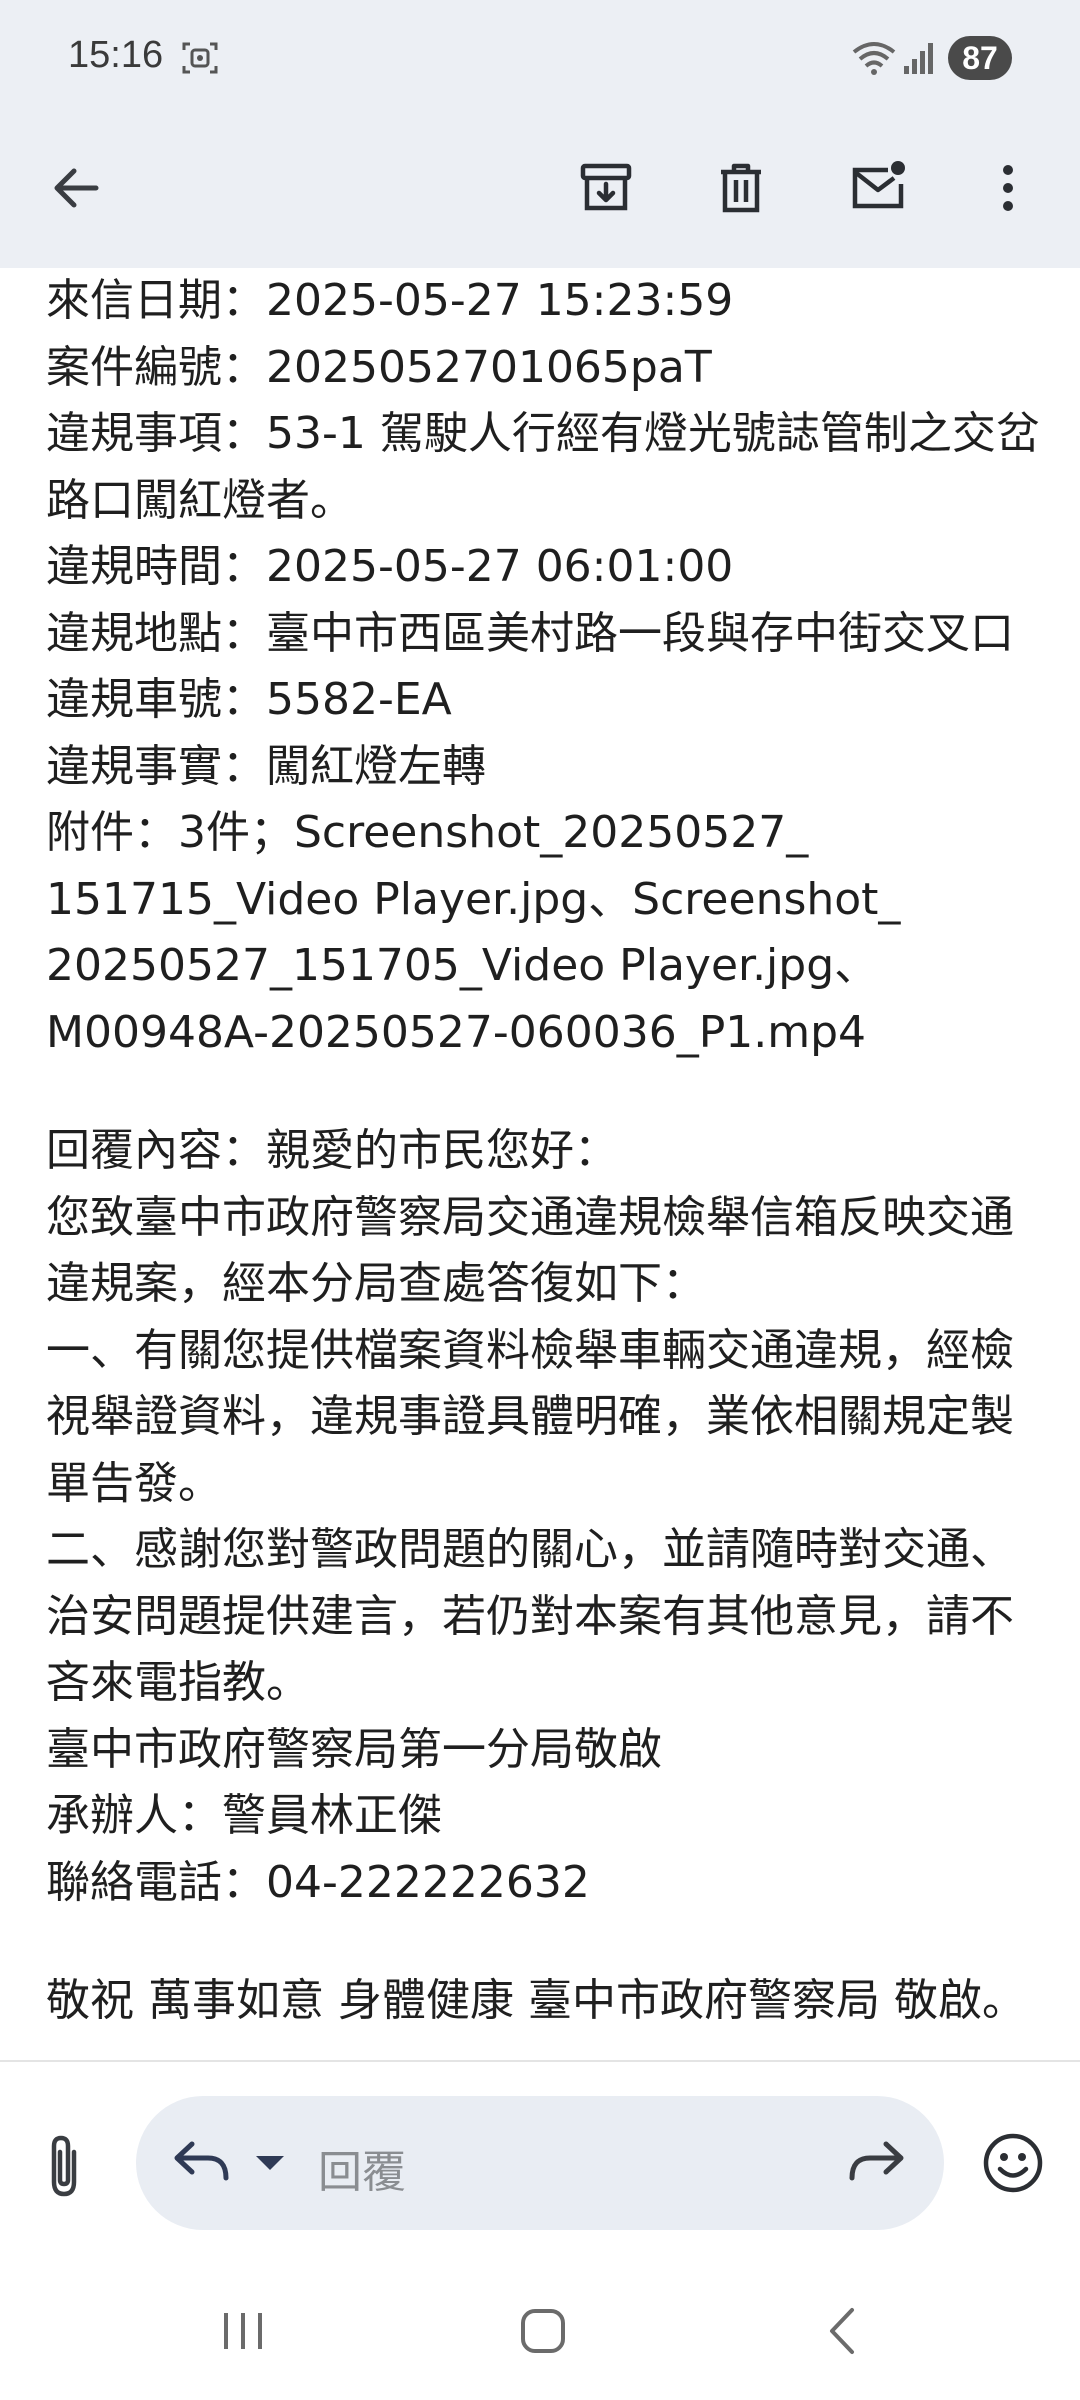  What do you see at coordinates (178, 1682) in the screenshot?
I see `reply-paragraph: 吝來電指教。` at bounding box center [178, 1682].